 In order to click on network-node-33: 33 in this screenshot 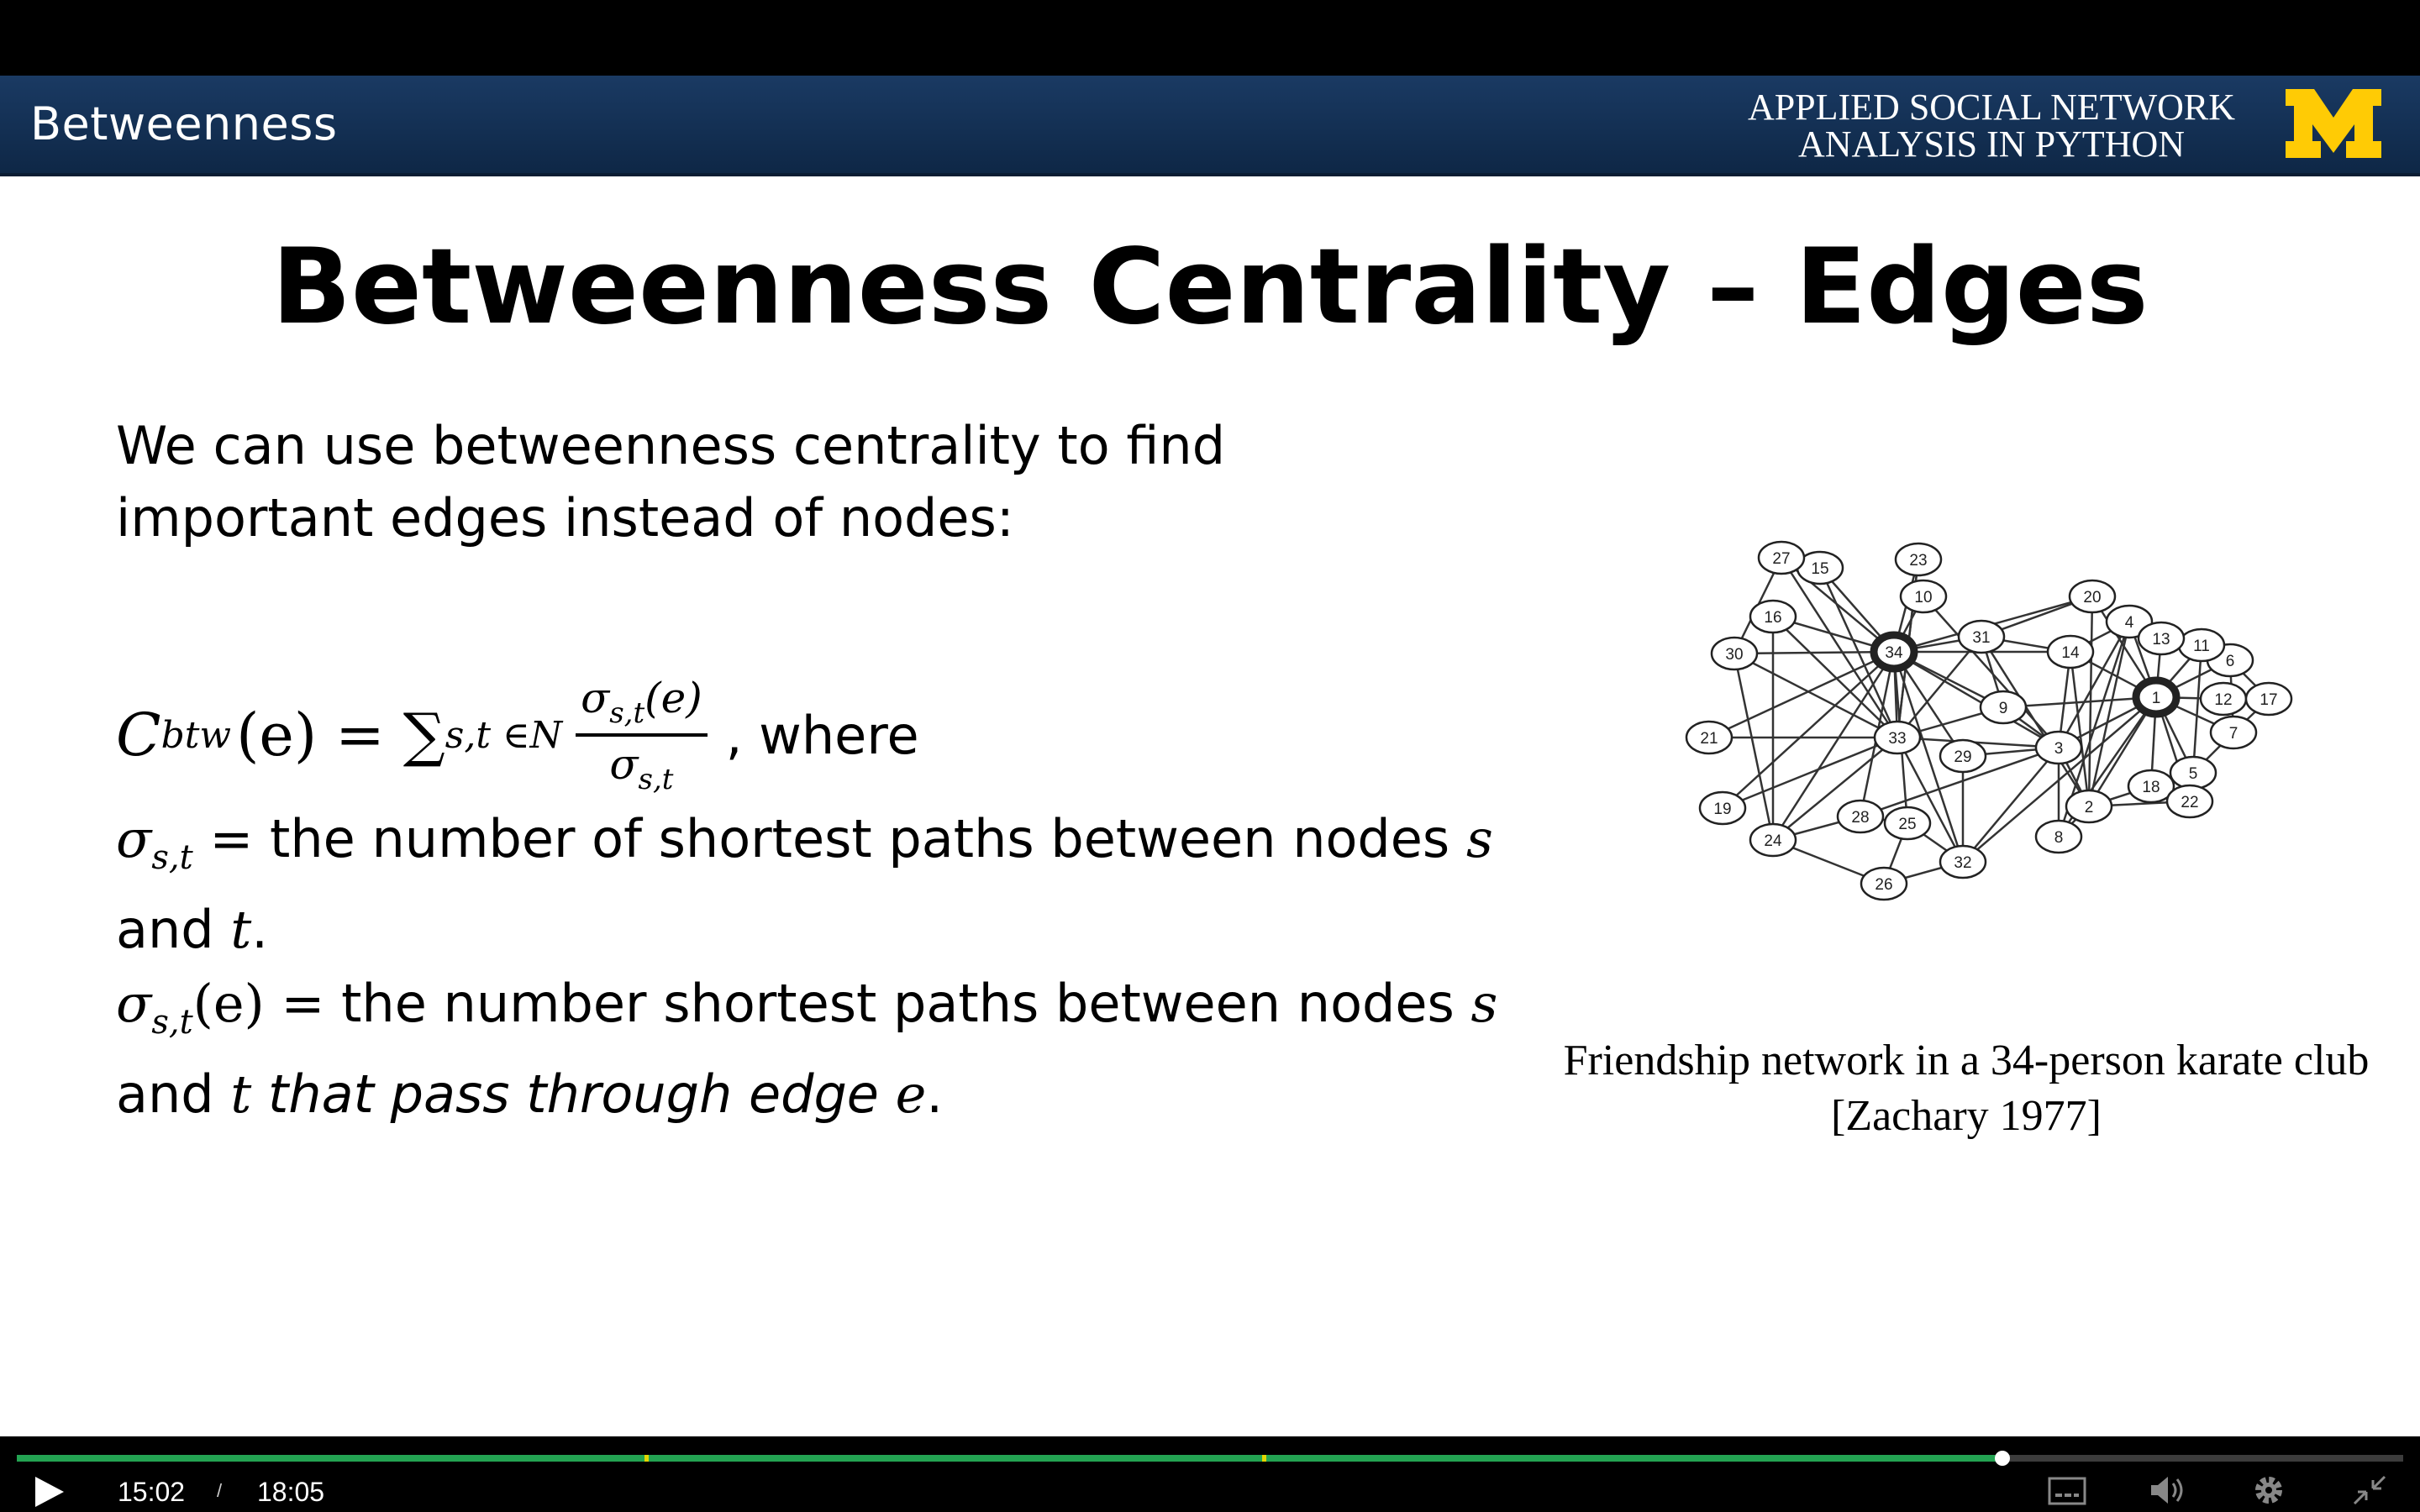, I will do `click(1898, 737)`.